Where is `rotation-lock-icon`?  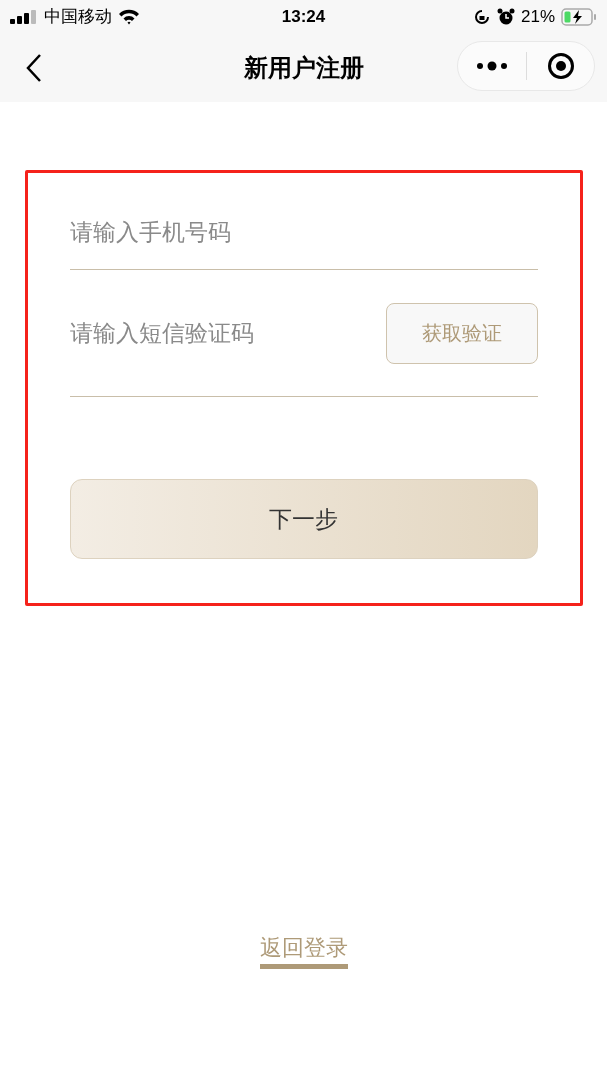
rotation-lock-icon is located at coordinates (481, 17).